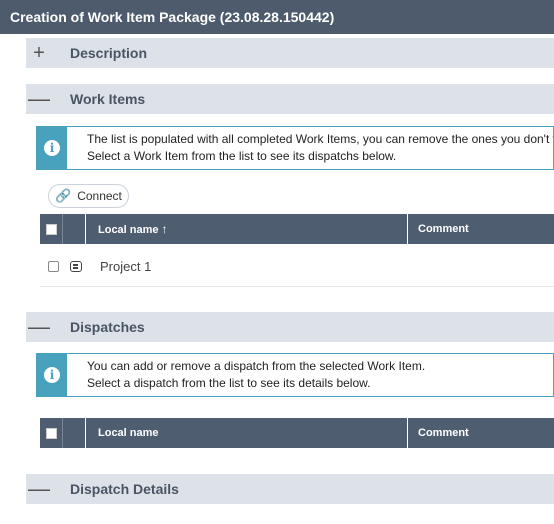 The image size is (554, 524). What do you see at coordinates (107, 327) in the screenshot?
I see `section-dispatches-label: Dispatches` at bounding box center [107, 327].